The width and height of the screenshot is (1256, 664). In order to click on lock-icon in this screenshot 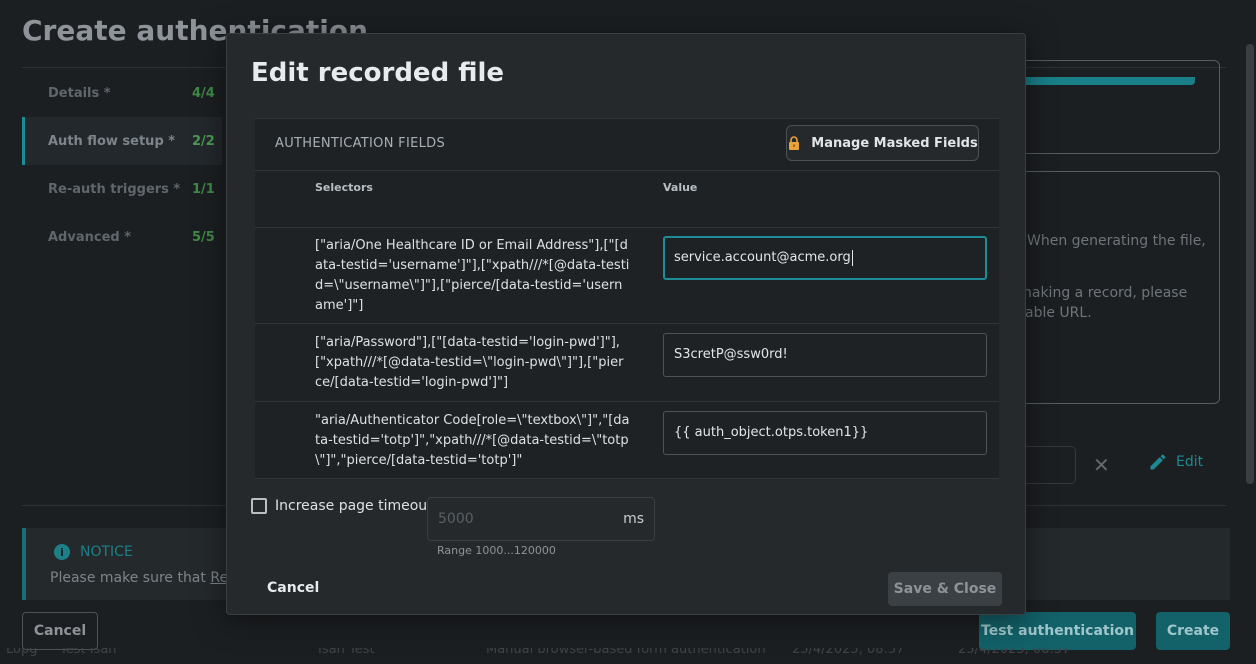, I will do `click(794, 143)`.